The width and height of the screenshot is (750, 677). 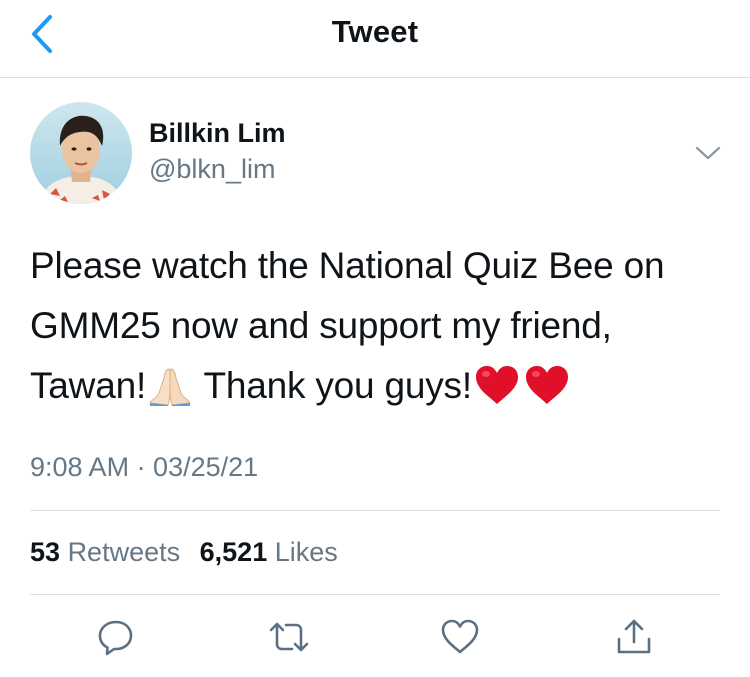 I want to click on reply-button, so click(x=116, y=637).